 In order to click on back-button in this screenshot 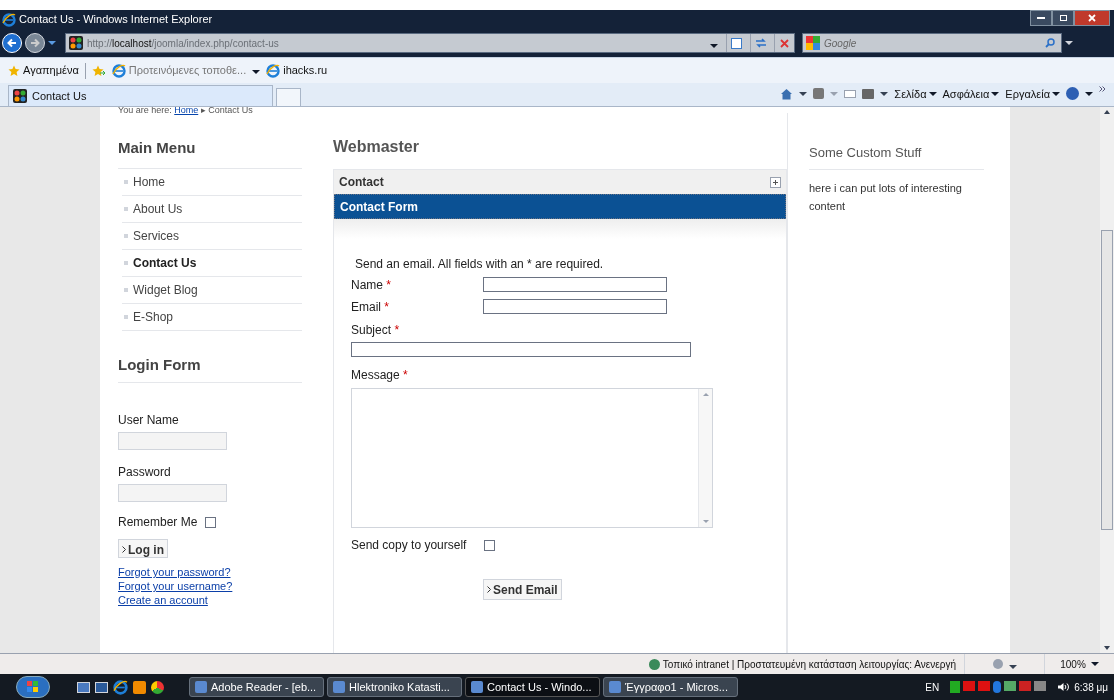, I will do `click(12, 43)`.